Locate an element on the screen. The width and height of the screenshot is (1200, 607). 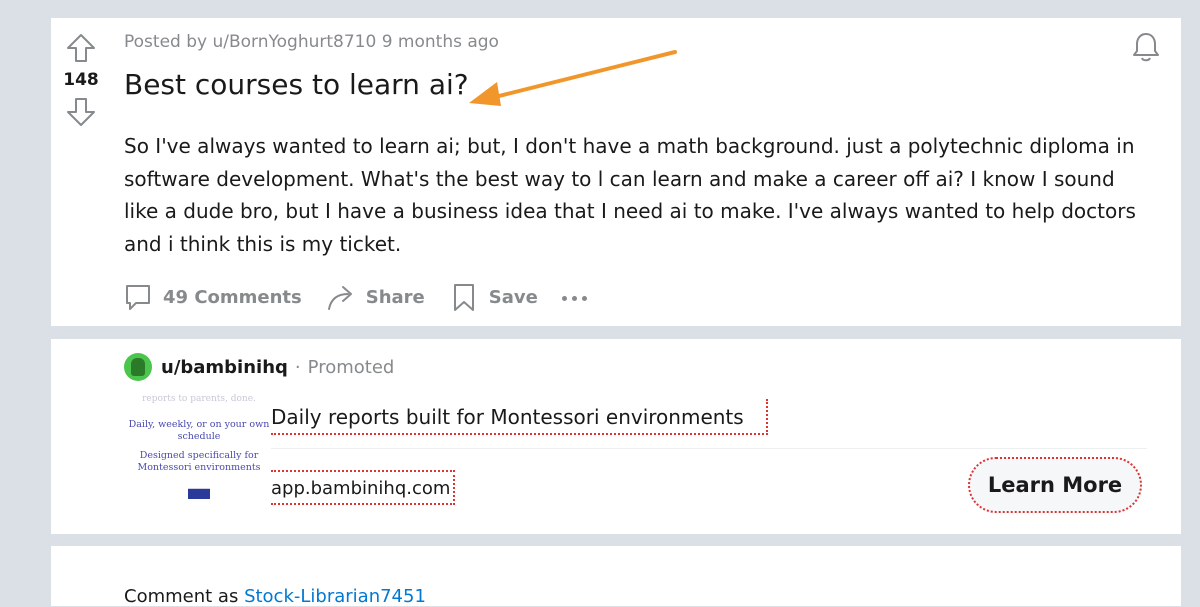
promoted-label: Promoted is located at coordinates (351, 367).